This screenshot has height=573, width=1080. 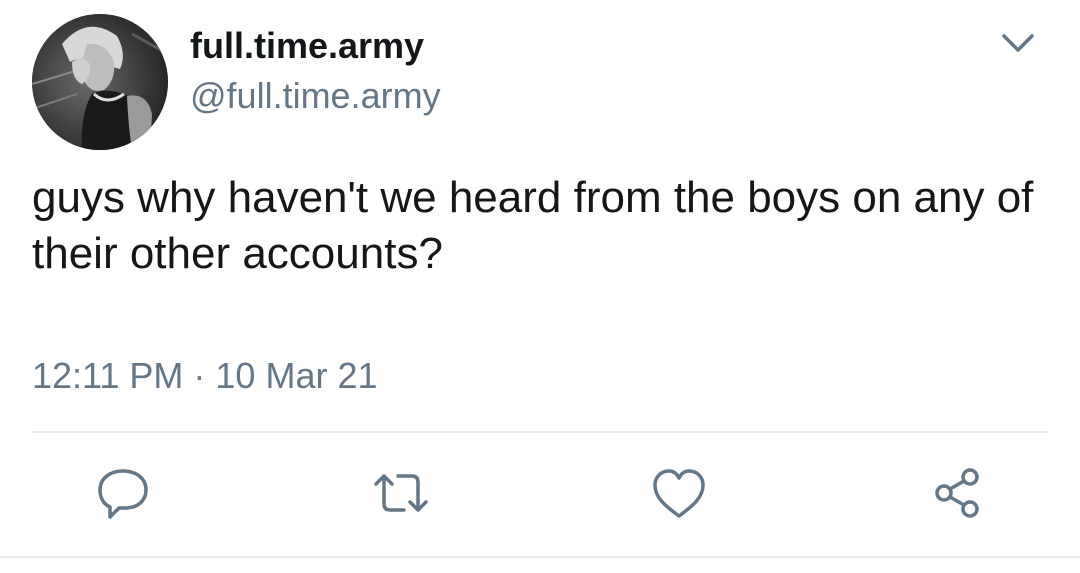 I want to click on retweet-button, so click(x=401, y=493).